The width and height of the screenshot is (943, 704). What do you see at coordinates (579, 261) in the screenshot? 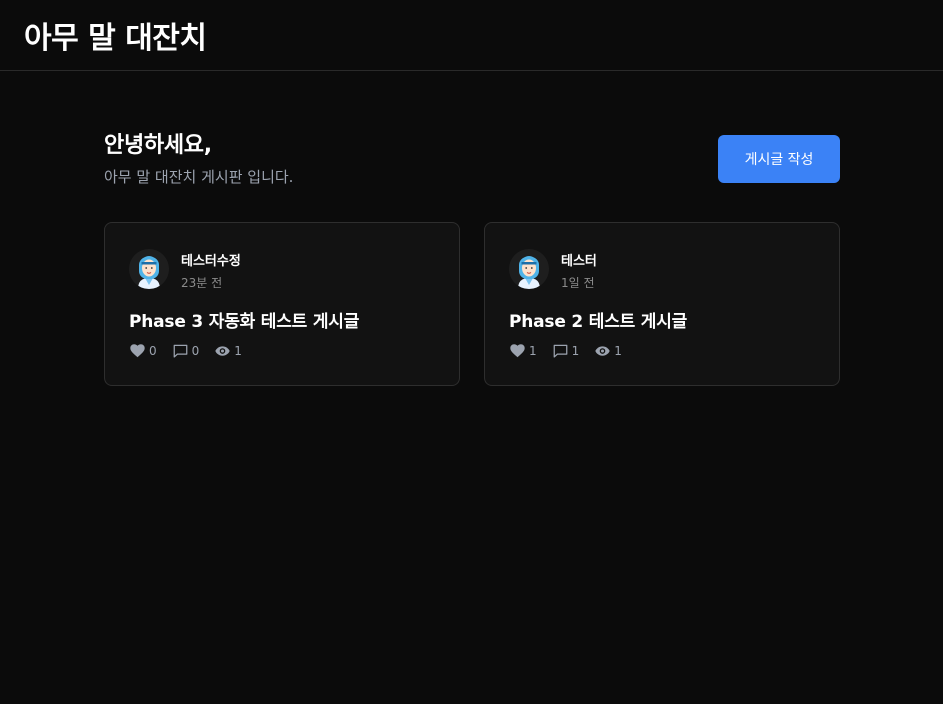
I see `author-name: 테스터` at bounding box center [579, 261].